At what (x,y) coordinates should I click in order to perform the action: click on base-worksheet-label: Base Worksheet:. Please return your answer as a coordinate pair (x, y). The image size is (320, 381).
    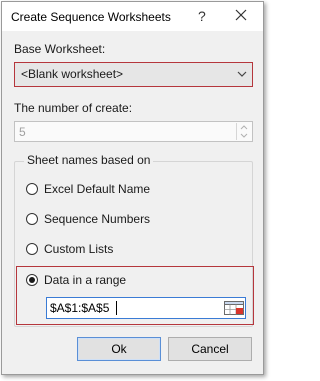
    Looking at the image, I should click on (60, 49).